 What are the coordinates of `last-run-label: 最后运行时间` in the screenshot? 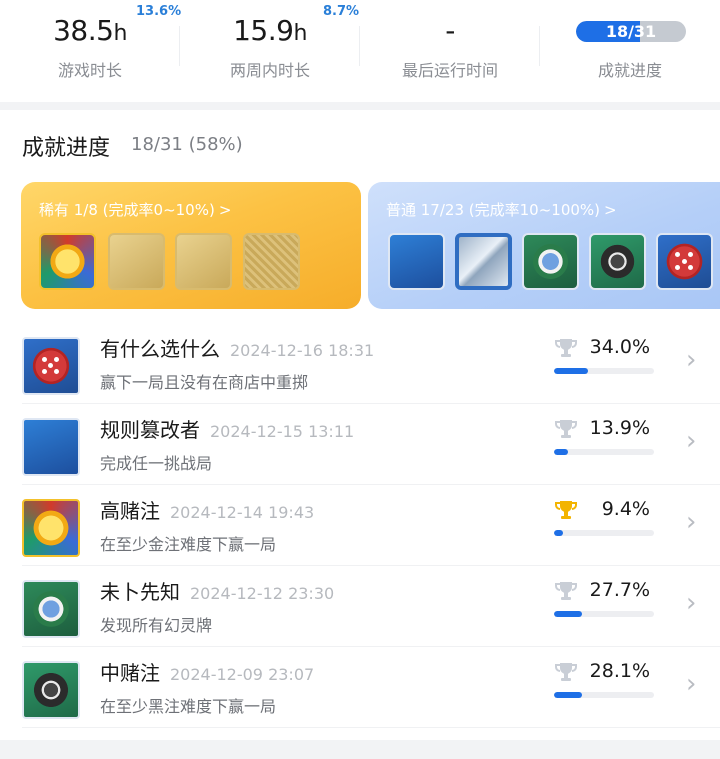 It's located at (449, 70).